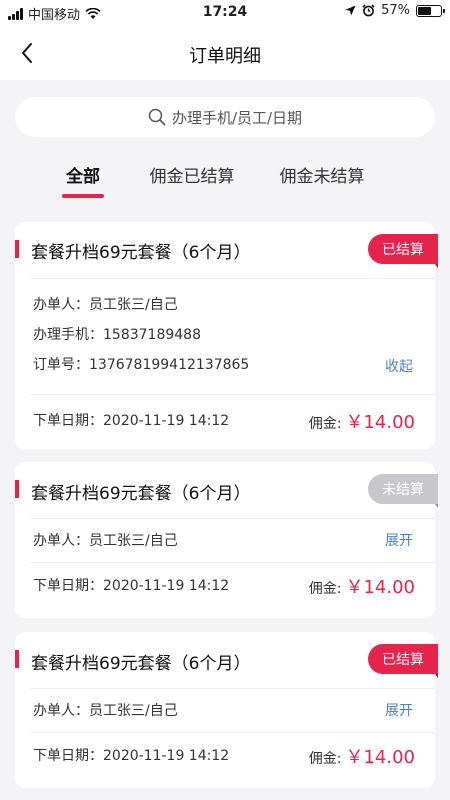  I want to click on search-placeholder: 办理手机/员工/日期, so click(237, 117).